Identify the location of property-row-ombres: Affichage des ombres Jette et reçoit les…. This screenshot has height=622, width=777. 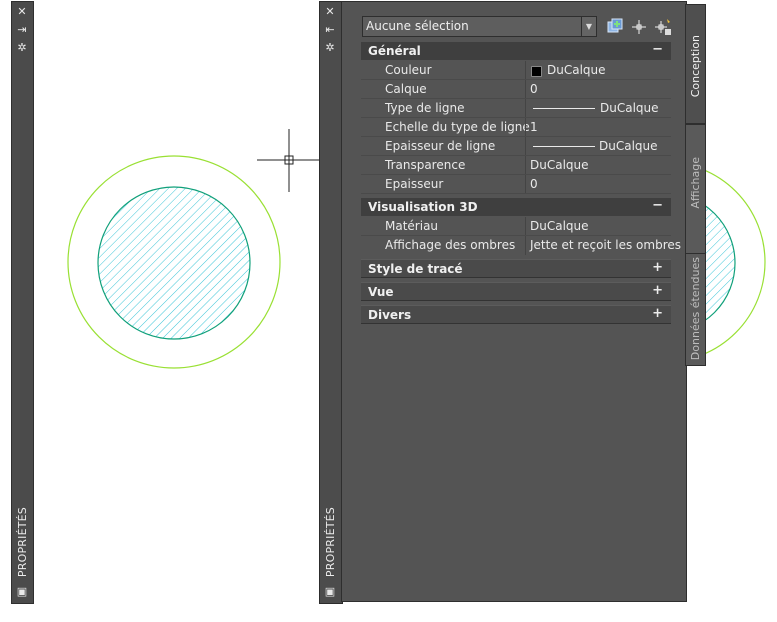
(521, 245).